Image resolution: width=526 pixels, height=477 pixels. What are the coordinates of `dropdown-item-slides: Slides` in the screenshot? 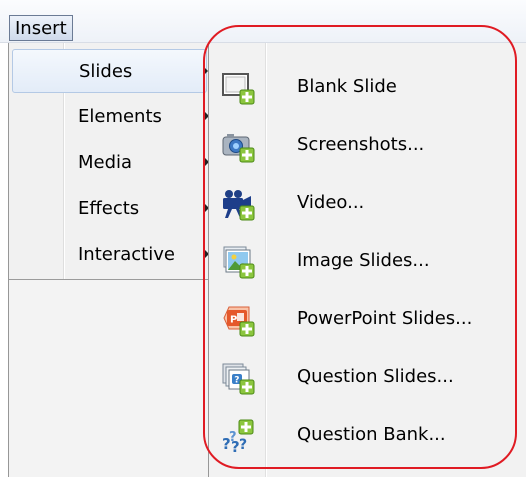 It's located at (110, 71).